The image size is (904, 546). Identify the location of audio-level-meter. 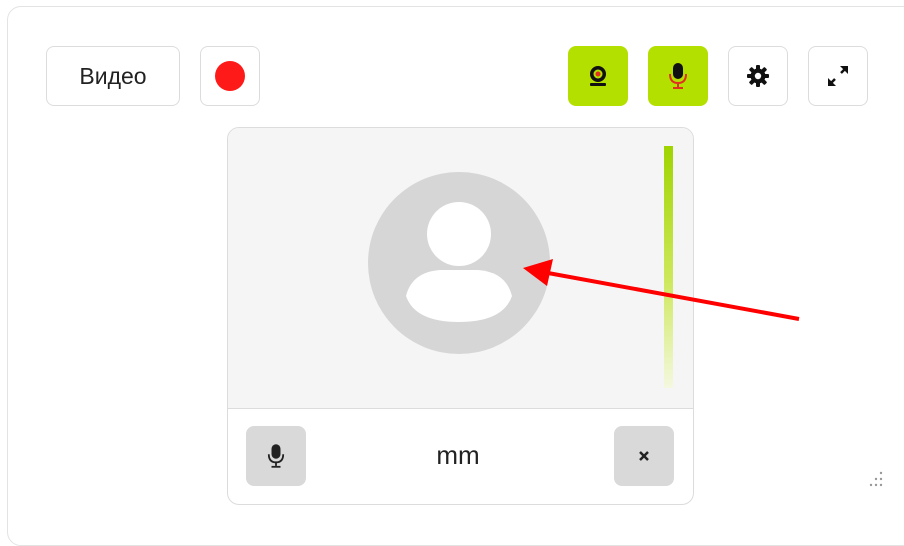
(668, 267).